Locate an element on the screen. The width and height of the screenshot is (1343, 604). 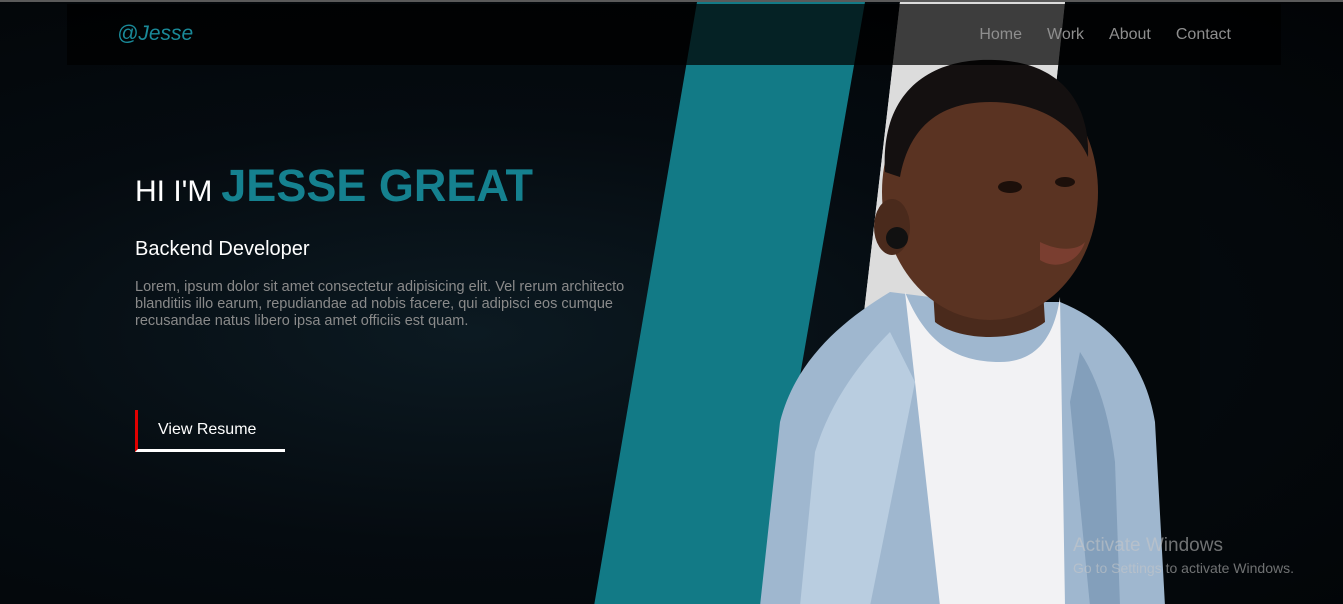
nav-link-home: Home is located at coordinates (1000, 35).